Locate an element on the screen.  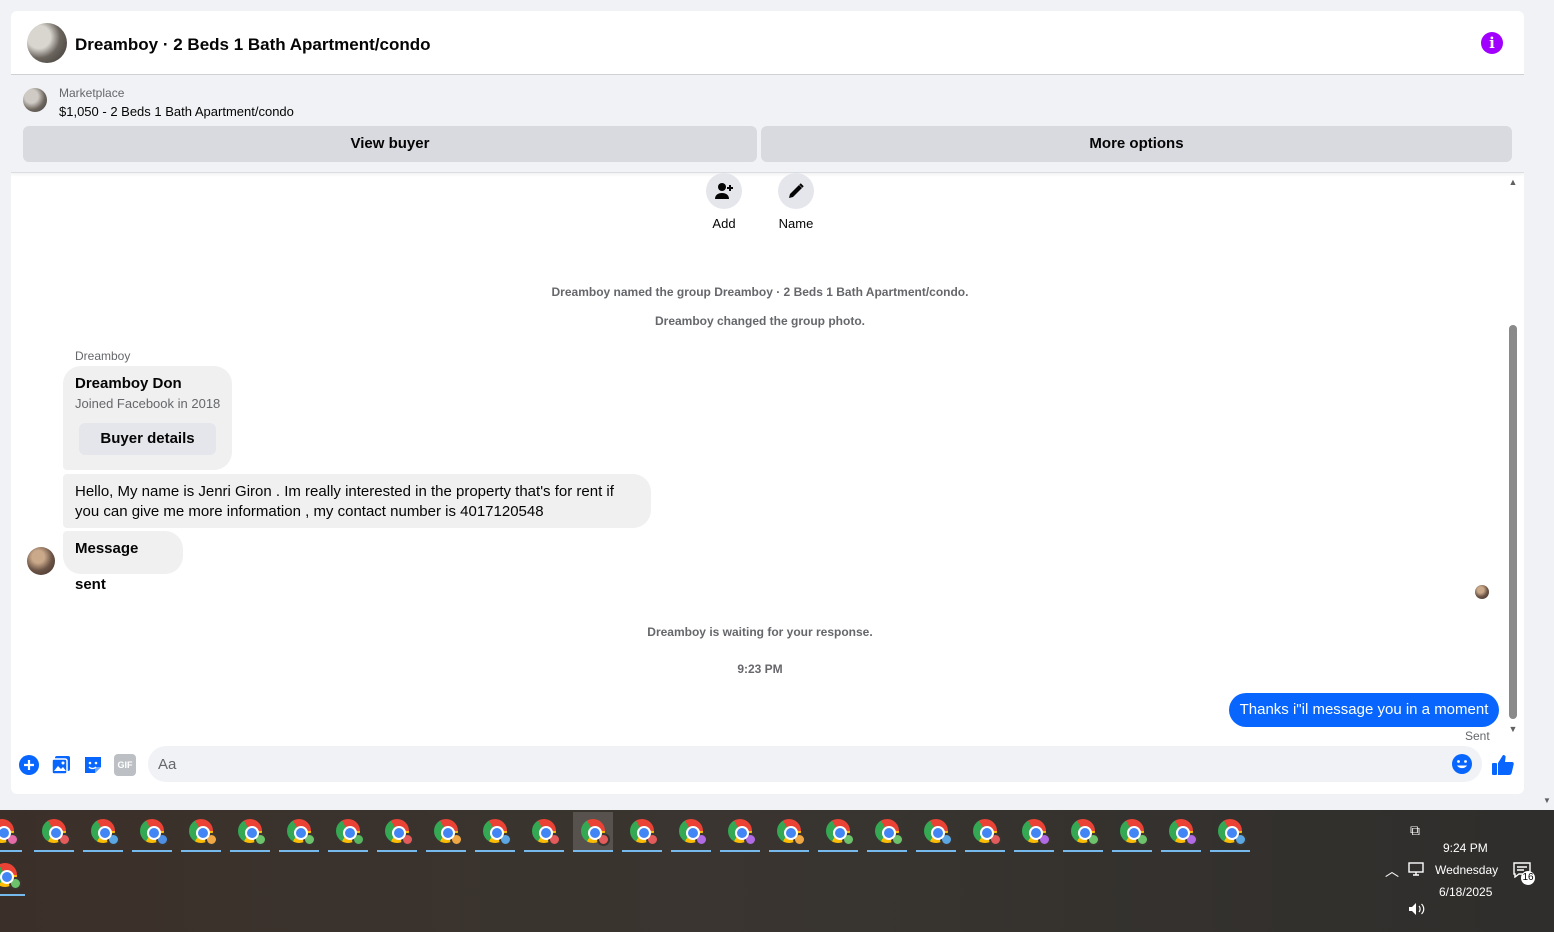
outgoing-message: Thanks i"il message you in a moment is located at coordinates (1364, 710).